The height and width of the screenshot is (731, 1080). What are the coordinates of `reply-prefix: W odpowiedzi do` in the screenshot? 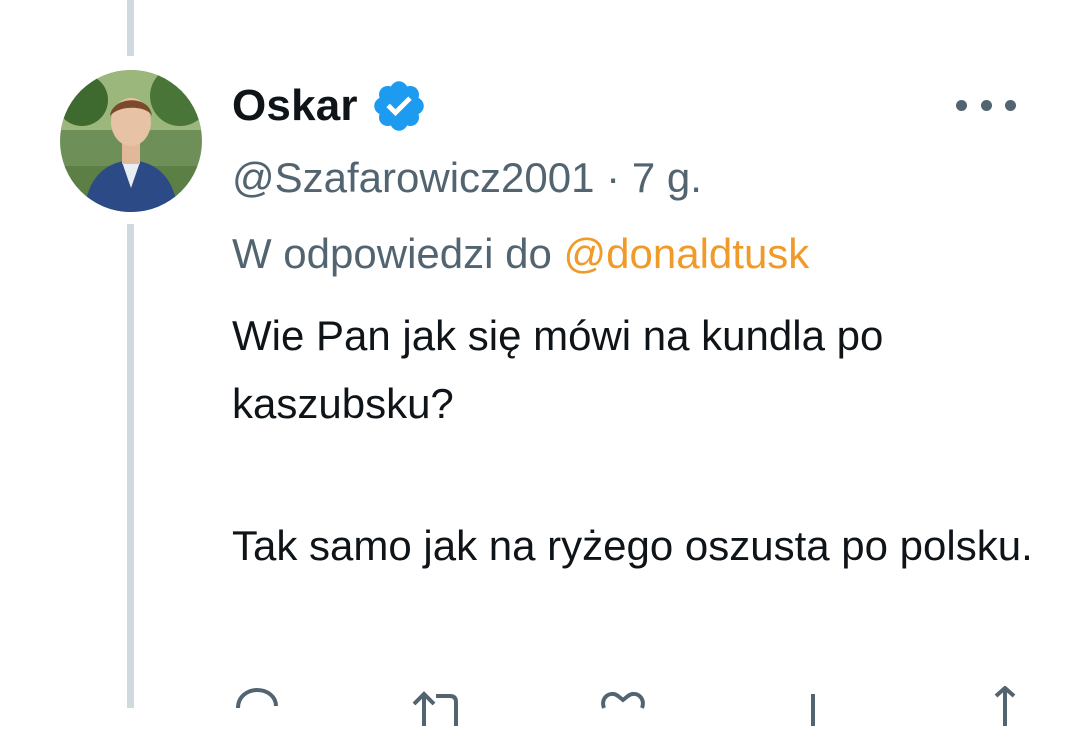 It's located at (398, 253).